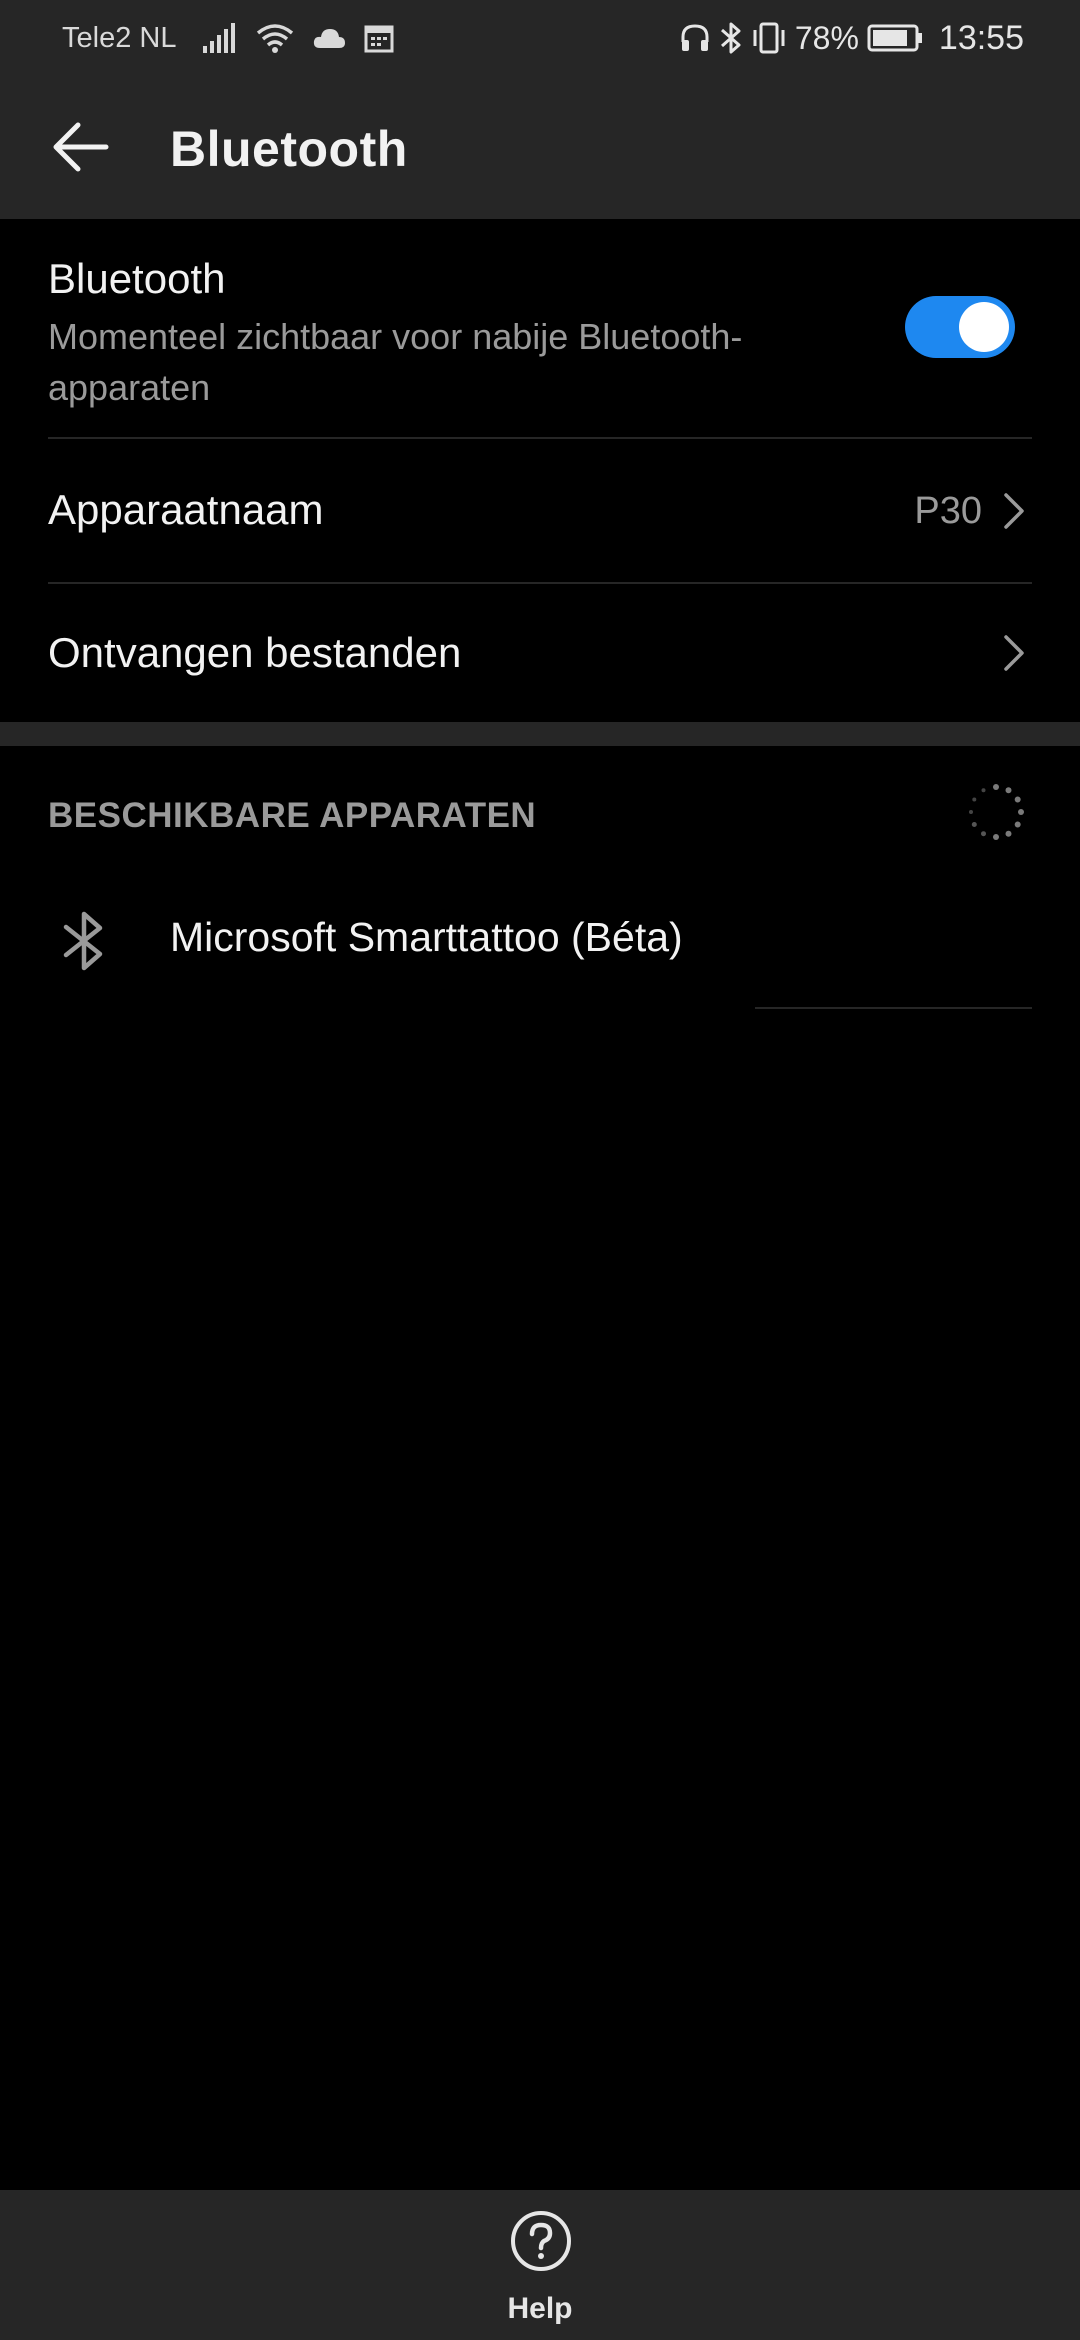  I want to click on received-files-label: Ontvangen bestanden, so click(255, 652).